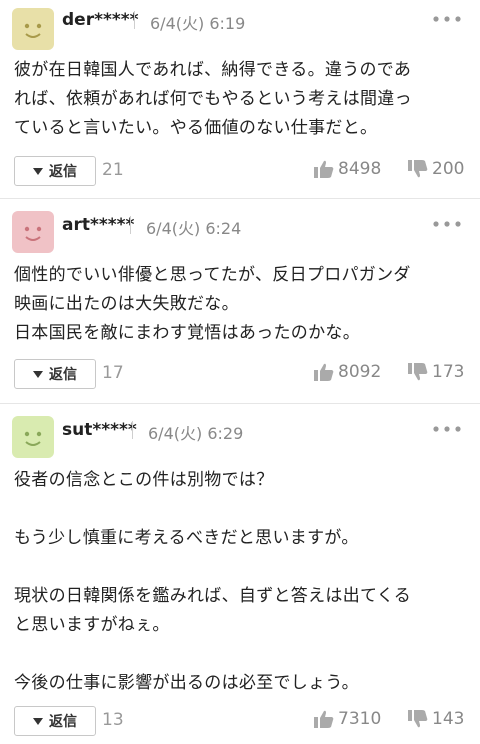 The image size is (480, 744). I want to click on dislike-button: 200, so click(436, 169).